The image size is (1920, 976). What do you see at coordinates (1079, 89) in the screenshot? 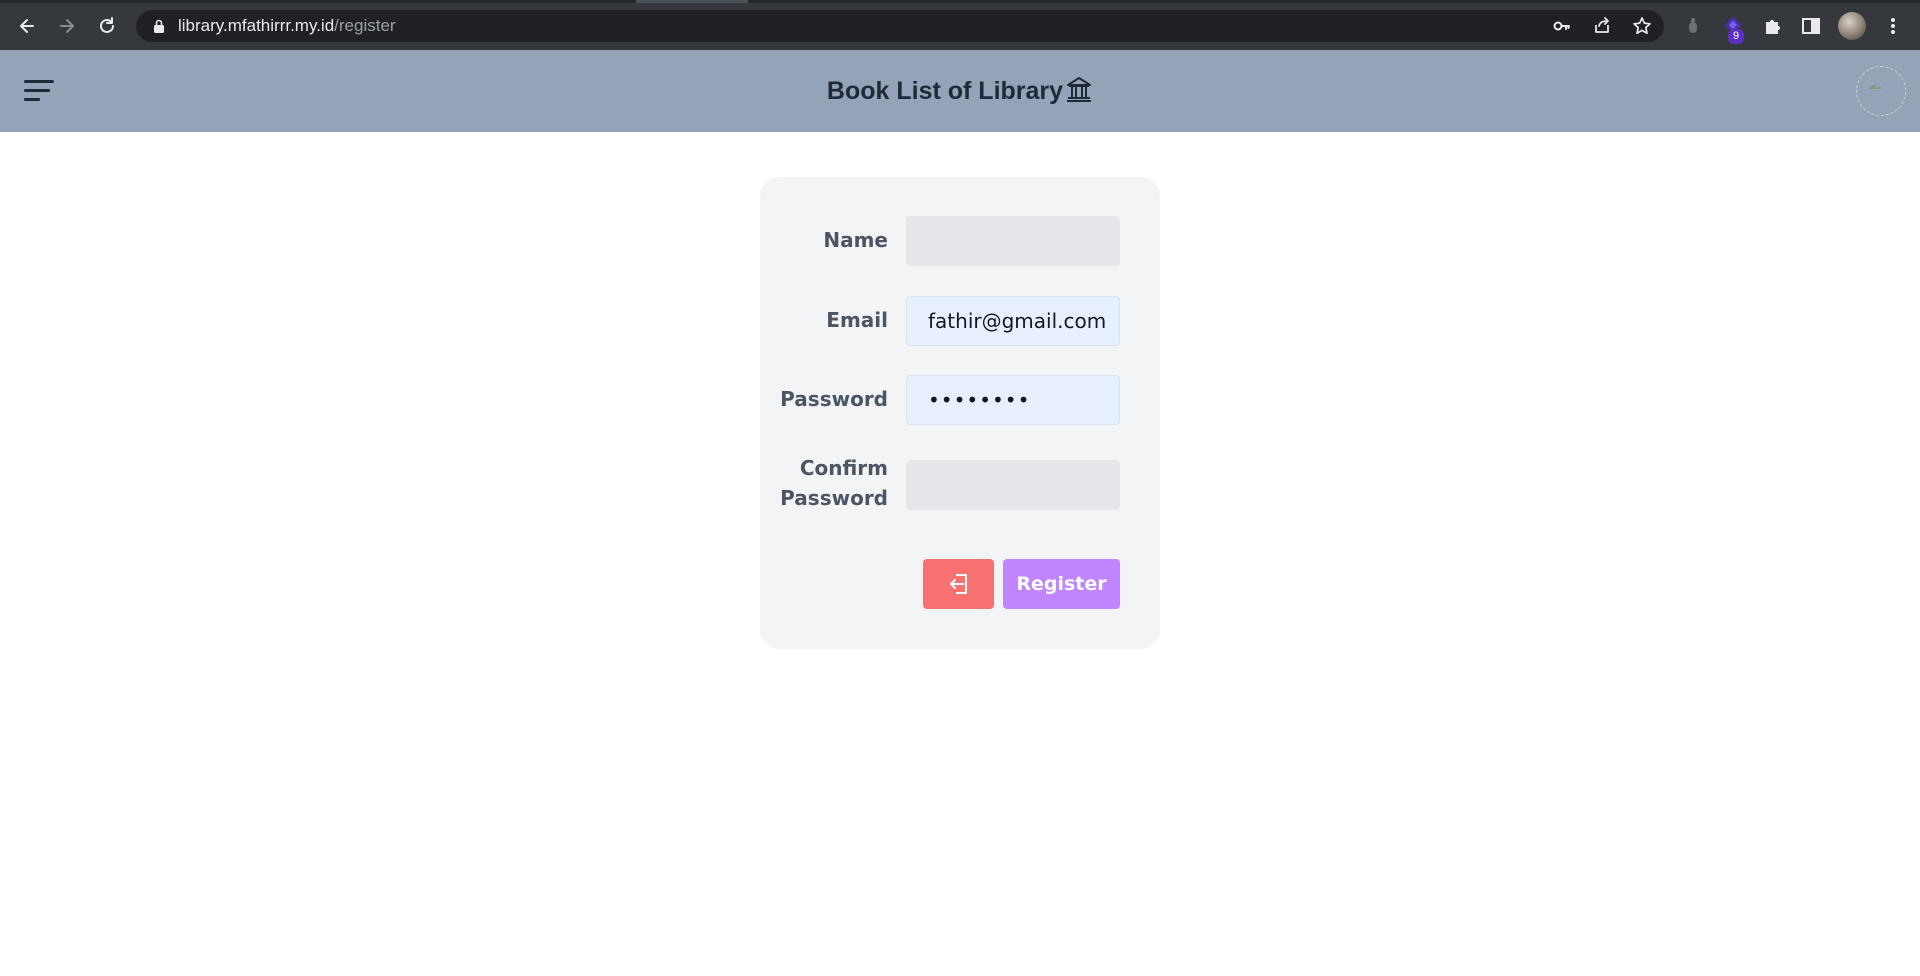
I see `bank-building-icon` at bounding box center [1079, 89].